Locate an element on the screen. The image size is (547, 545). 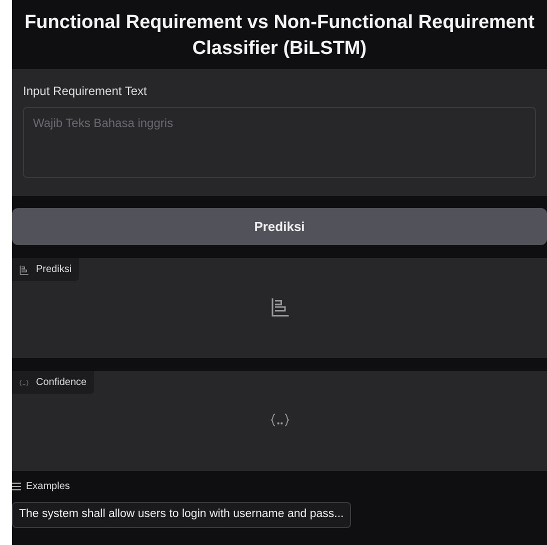
field-label: Input Requirement Text is located at coordinates (85, 91).